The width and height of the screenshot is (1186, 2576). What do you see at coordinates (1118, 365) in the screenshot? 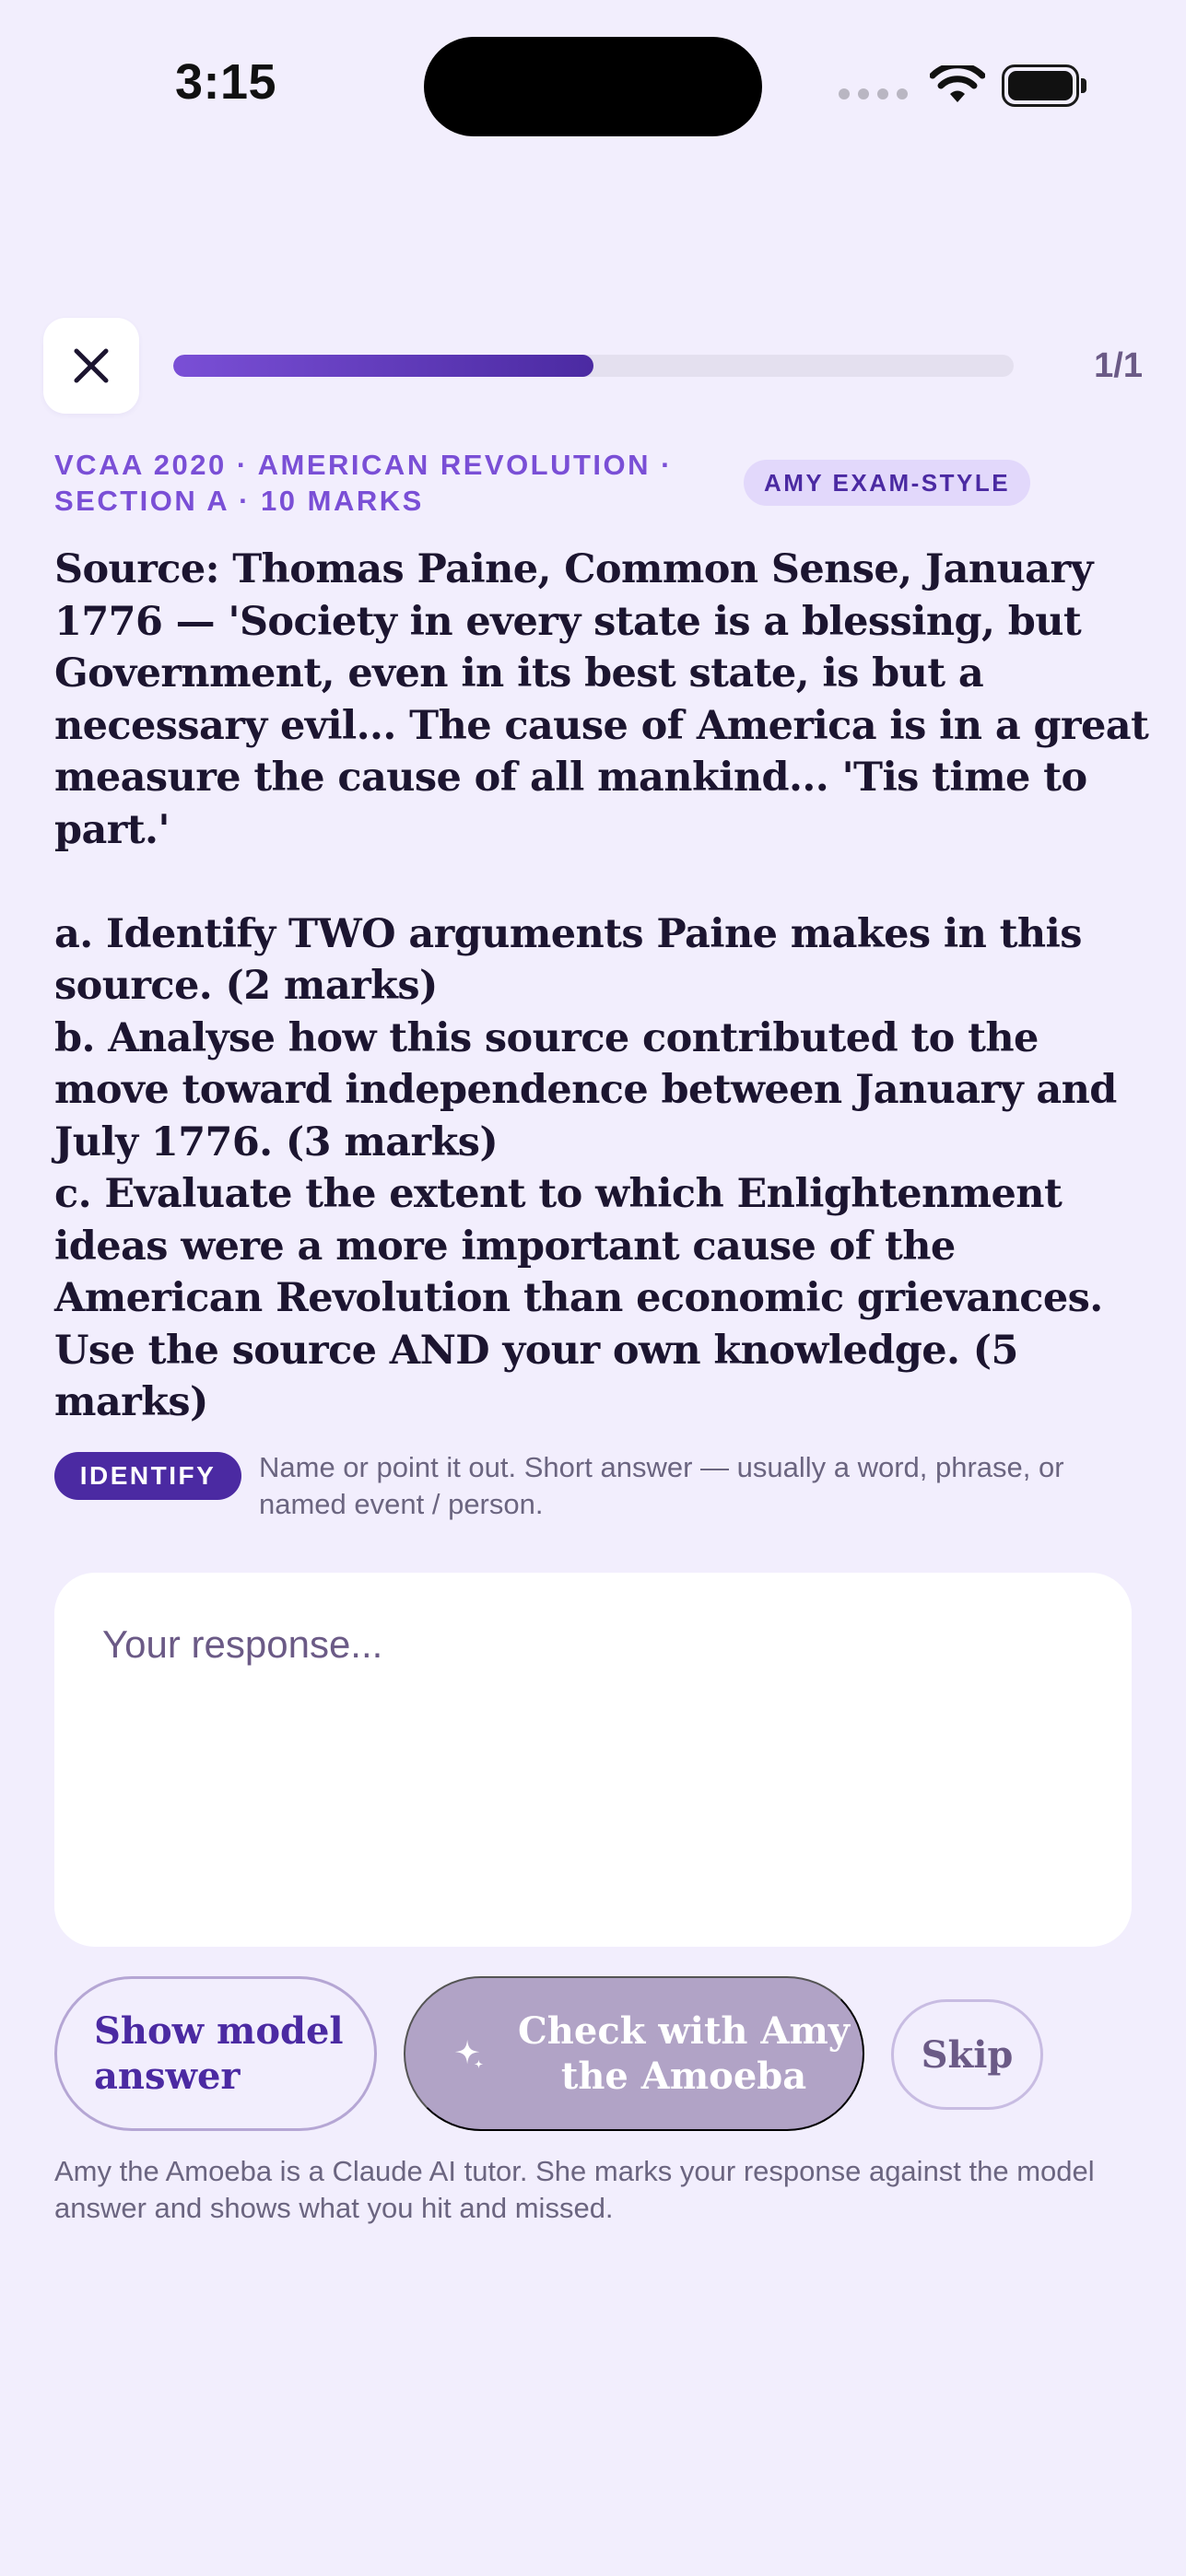
I see `progress-count: 1/1` at bounding box center [1118, 365].